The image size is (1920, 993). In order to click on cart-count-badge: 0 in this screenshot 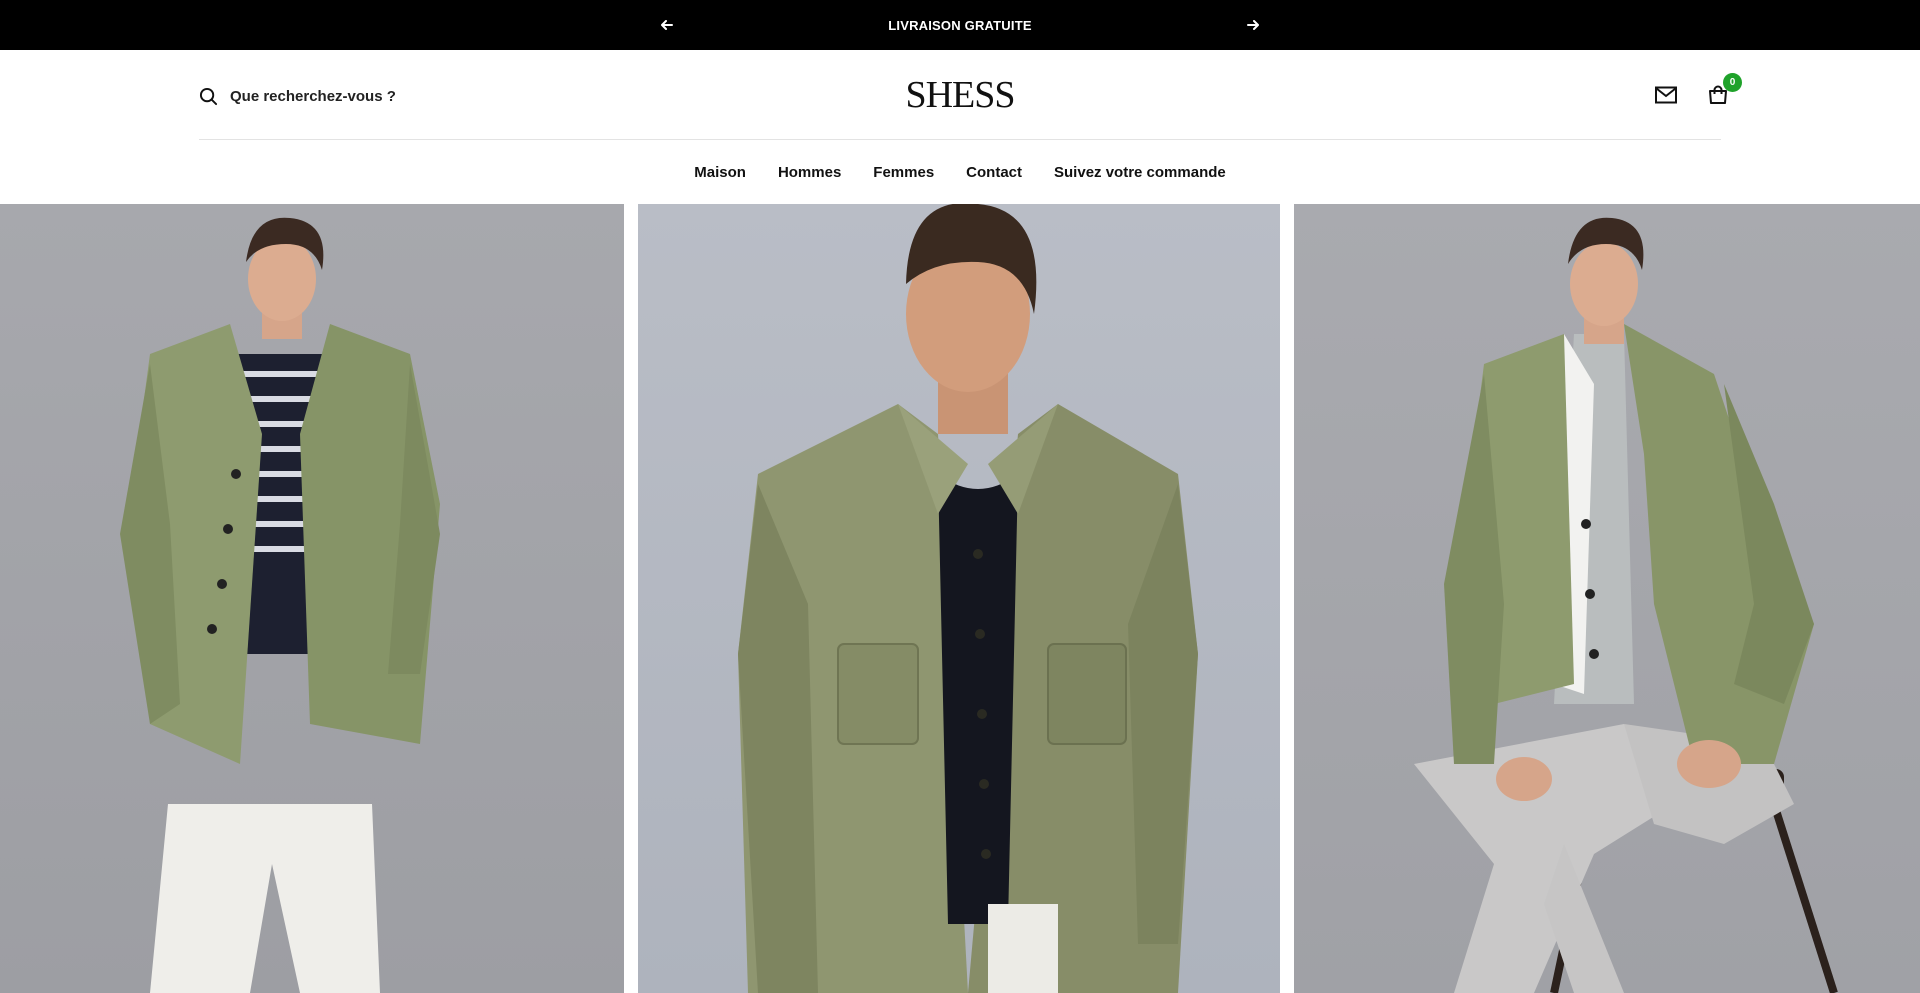, I will do `click(1732, 82)`.